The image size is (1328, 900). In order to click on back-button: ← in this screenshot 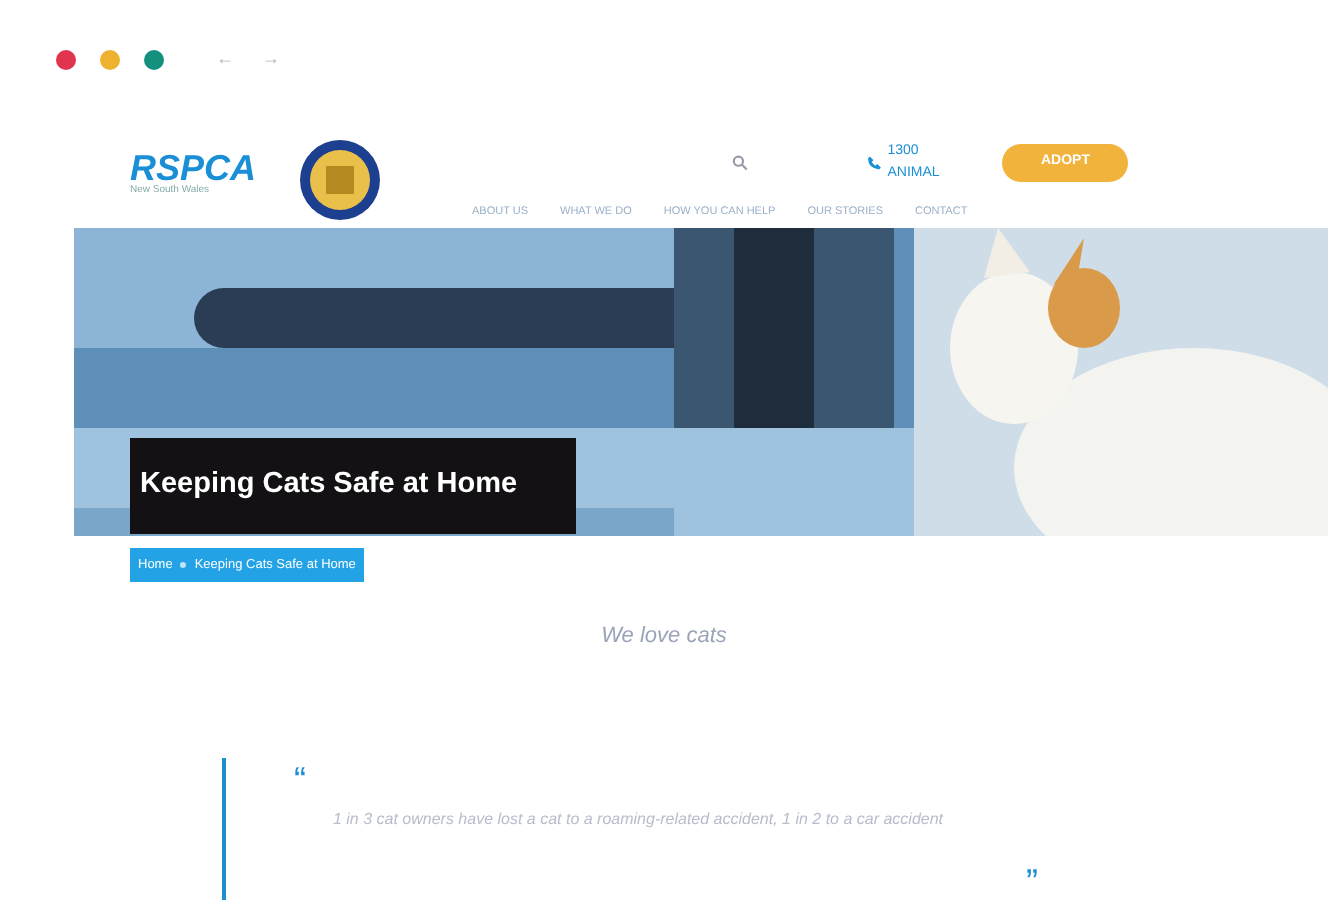, I will do `click(225, 60)`.